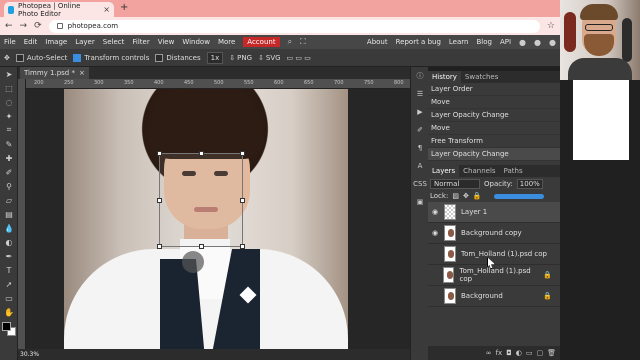 The width and height of the screenshot is (640, 360). What do you see at coordinates (9, 186) in the screenshot?
I see `clone-stamp-icon: ⚲` at bounding box center [9, 186].